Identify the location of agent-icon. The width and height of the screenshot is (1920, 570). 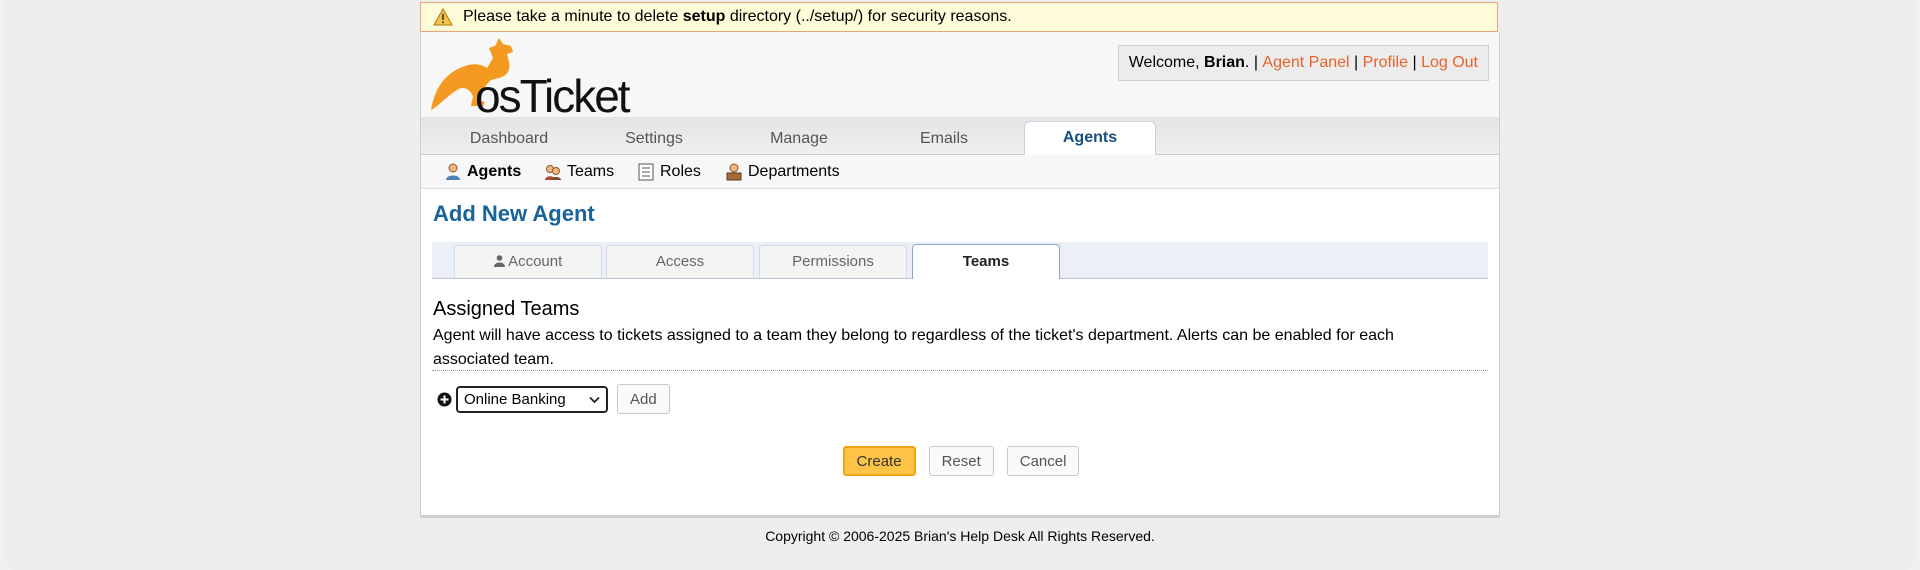
(453, 172).